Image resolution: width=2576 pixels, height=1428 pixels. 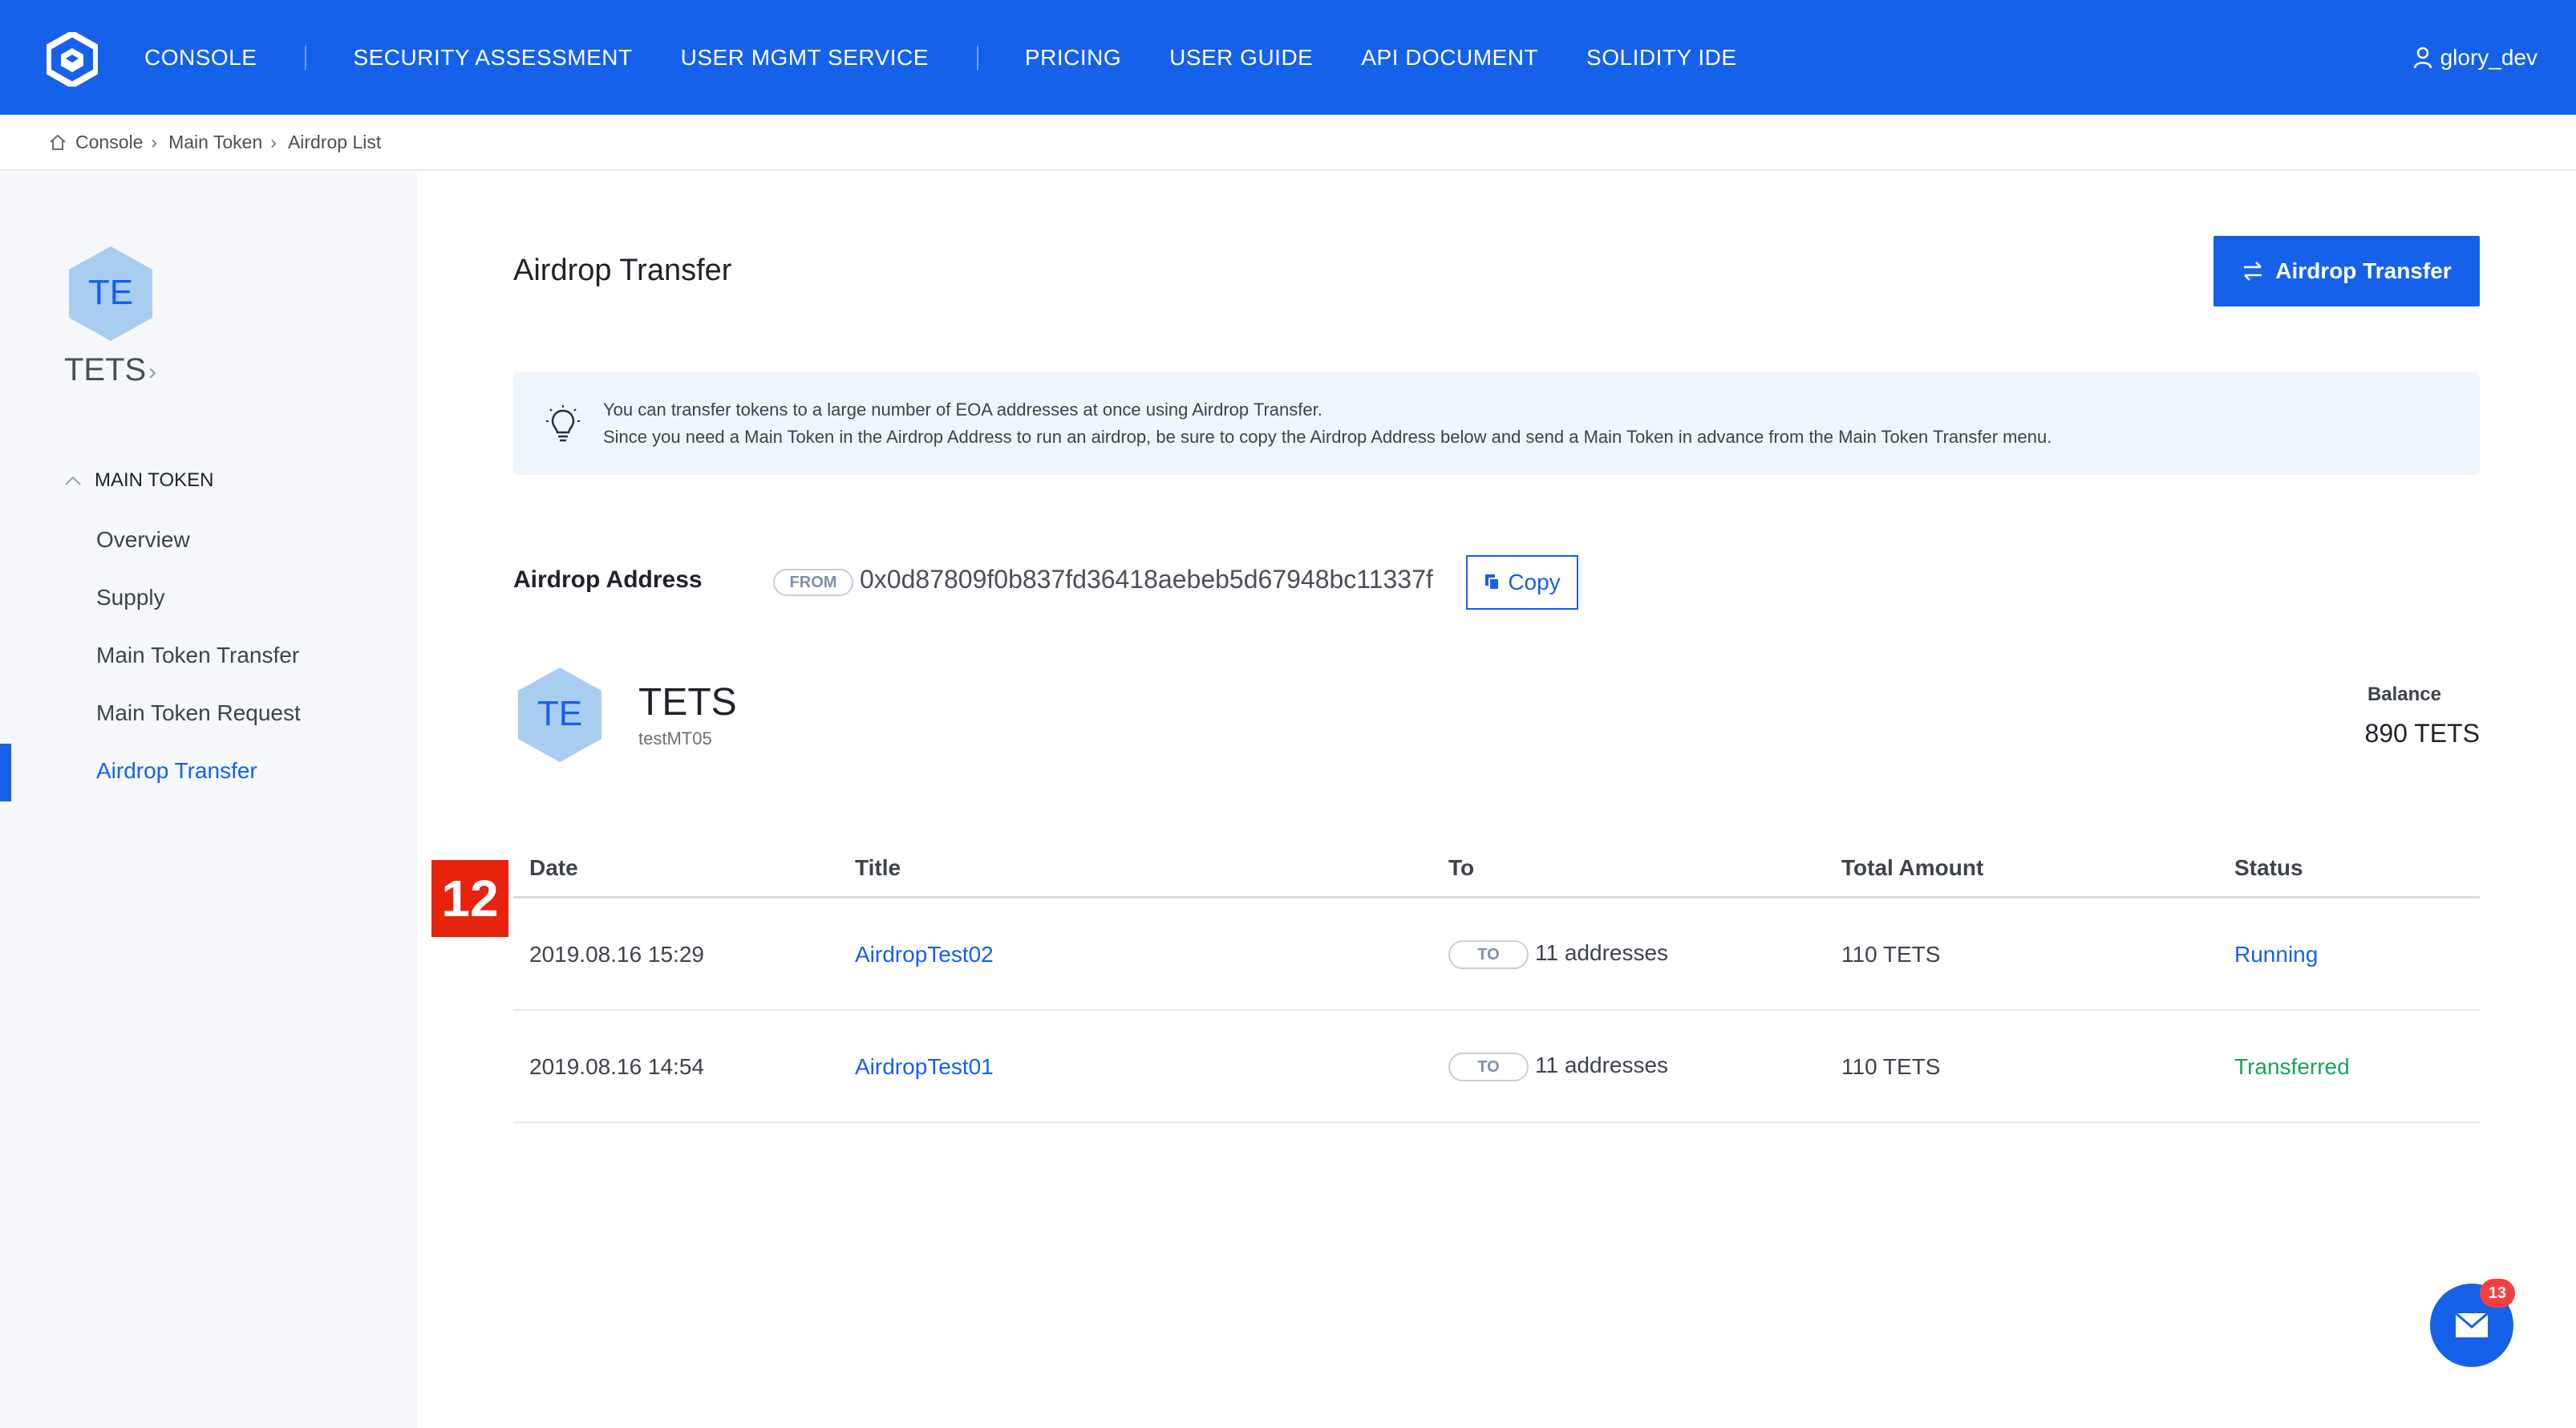 I want to click on table-header: Date Title To Total Amount Status, so click(x=1496, y=870).